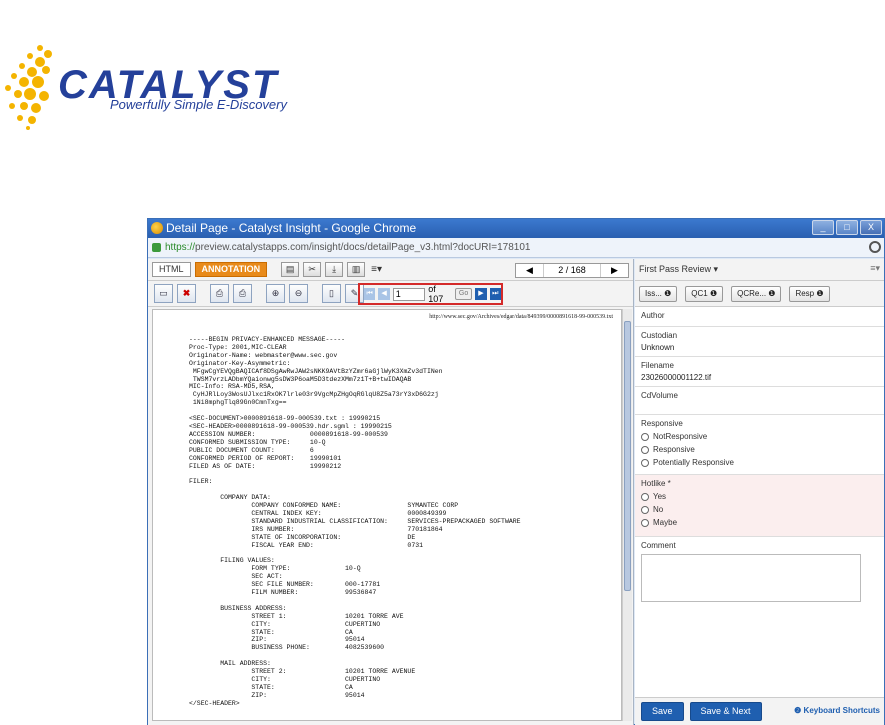 The height and width of the screenshot is (725, 885). What do you see at coordinates (156, 247) in the screenshot?
I see `lock-icon` at bounding box center [156, 247].